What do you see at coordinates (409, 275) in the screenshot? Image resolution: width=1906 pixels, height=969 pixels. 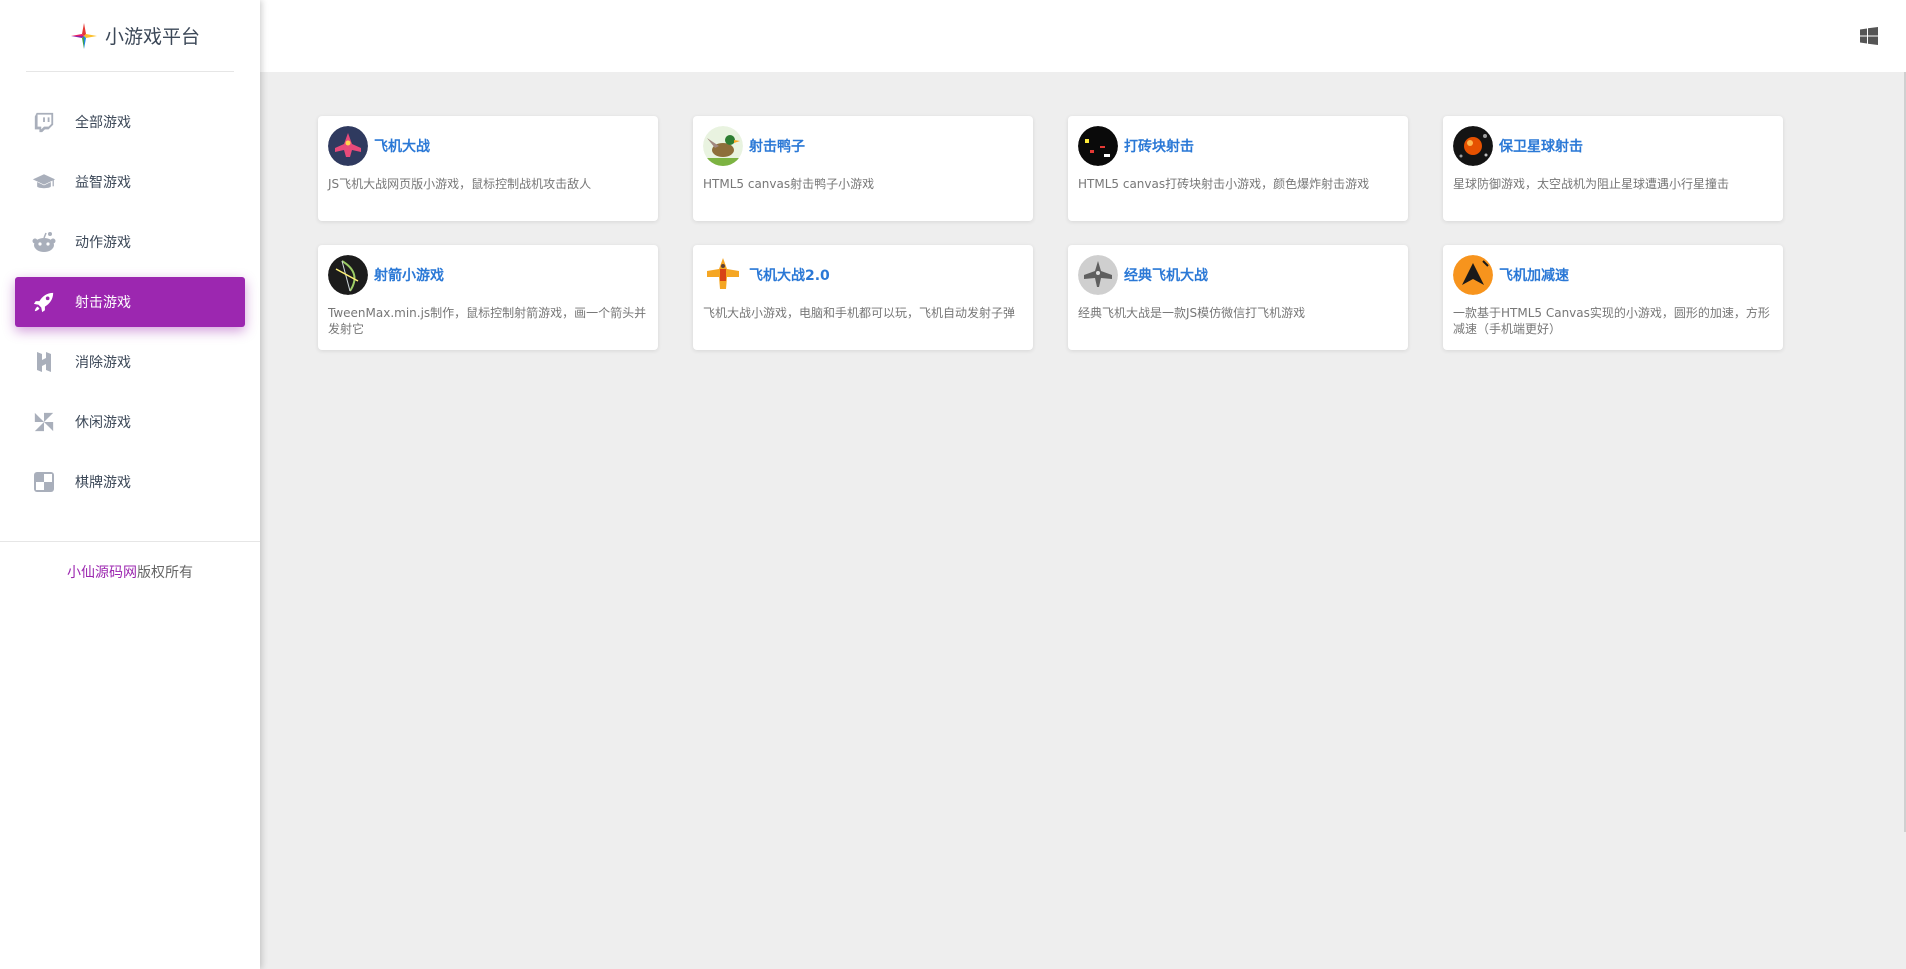 I see `game-title: 射箭小游戏` at bounding box center [409, 275].